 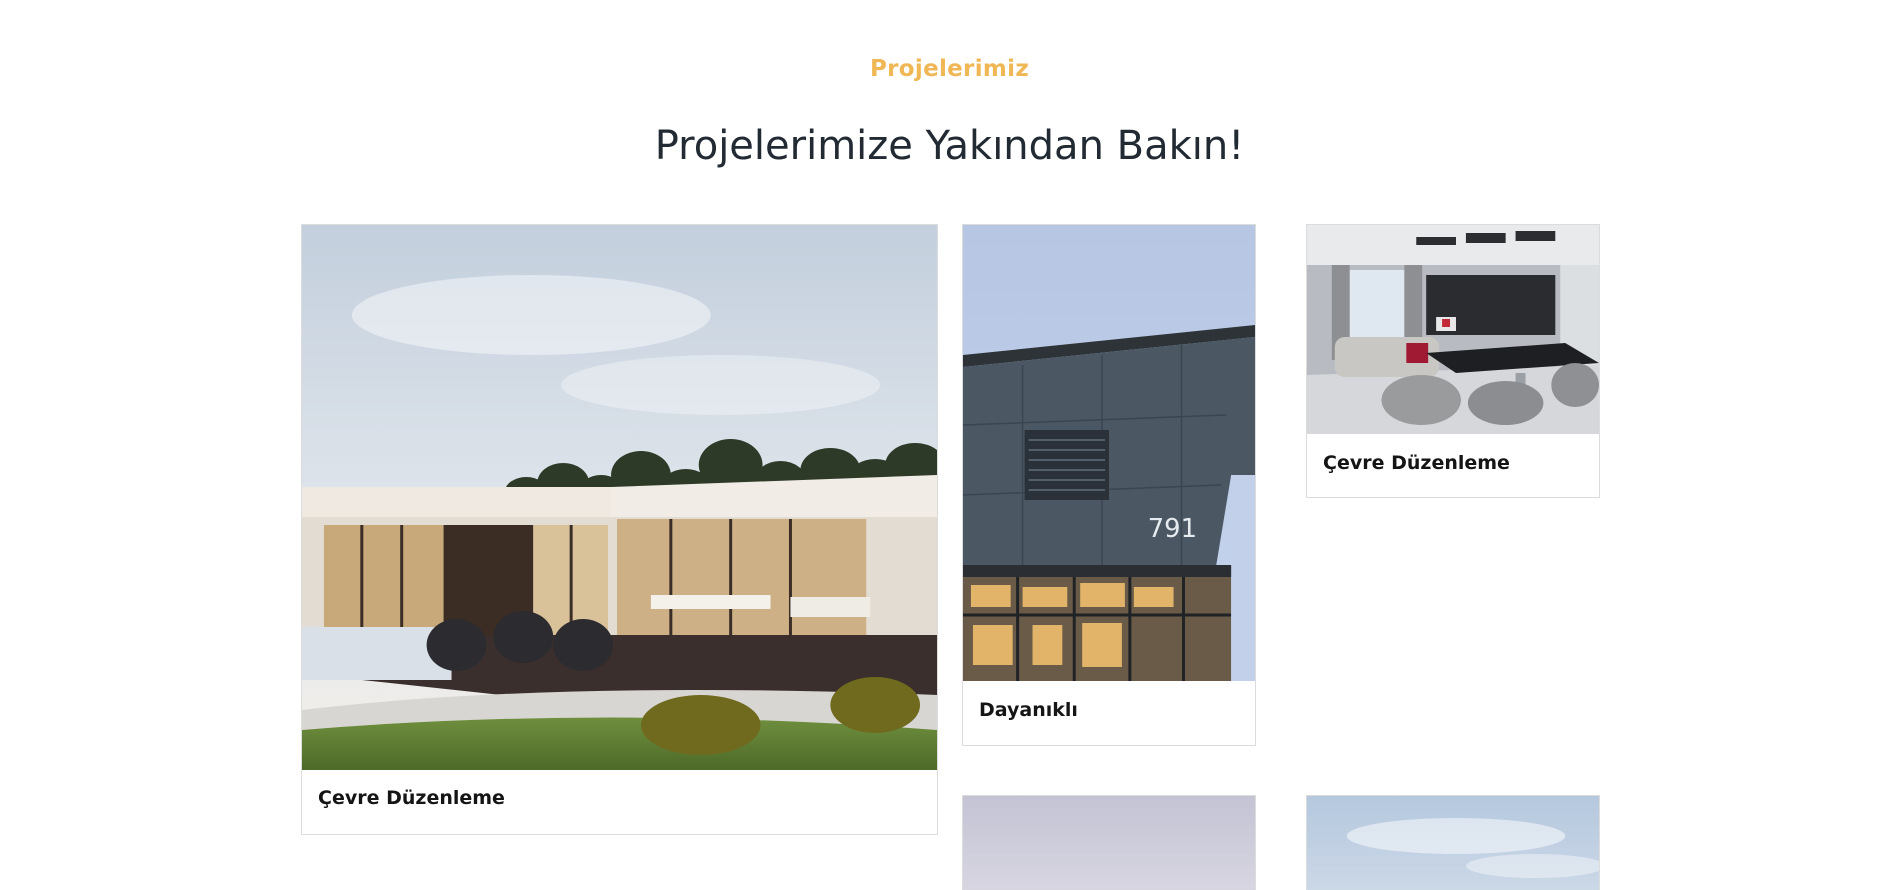 What do you see at coordinates (949, 69) in the screenshot?
I see `section-eyebrow: Projelerimiz` at bounding box center [949, 69].